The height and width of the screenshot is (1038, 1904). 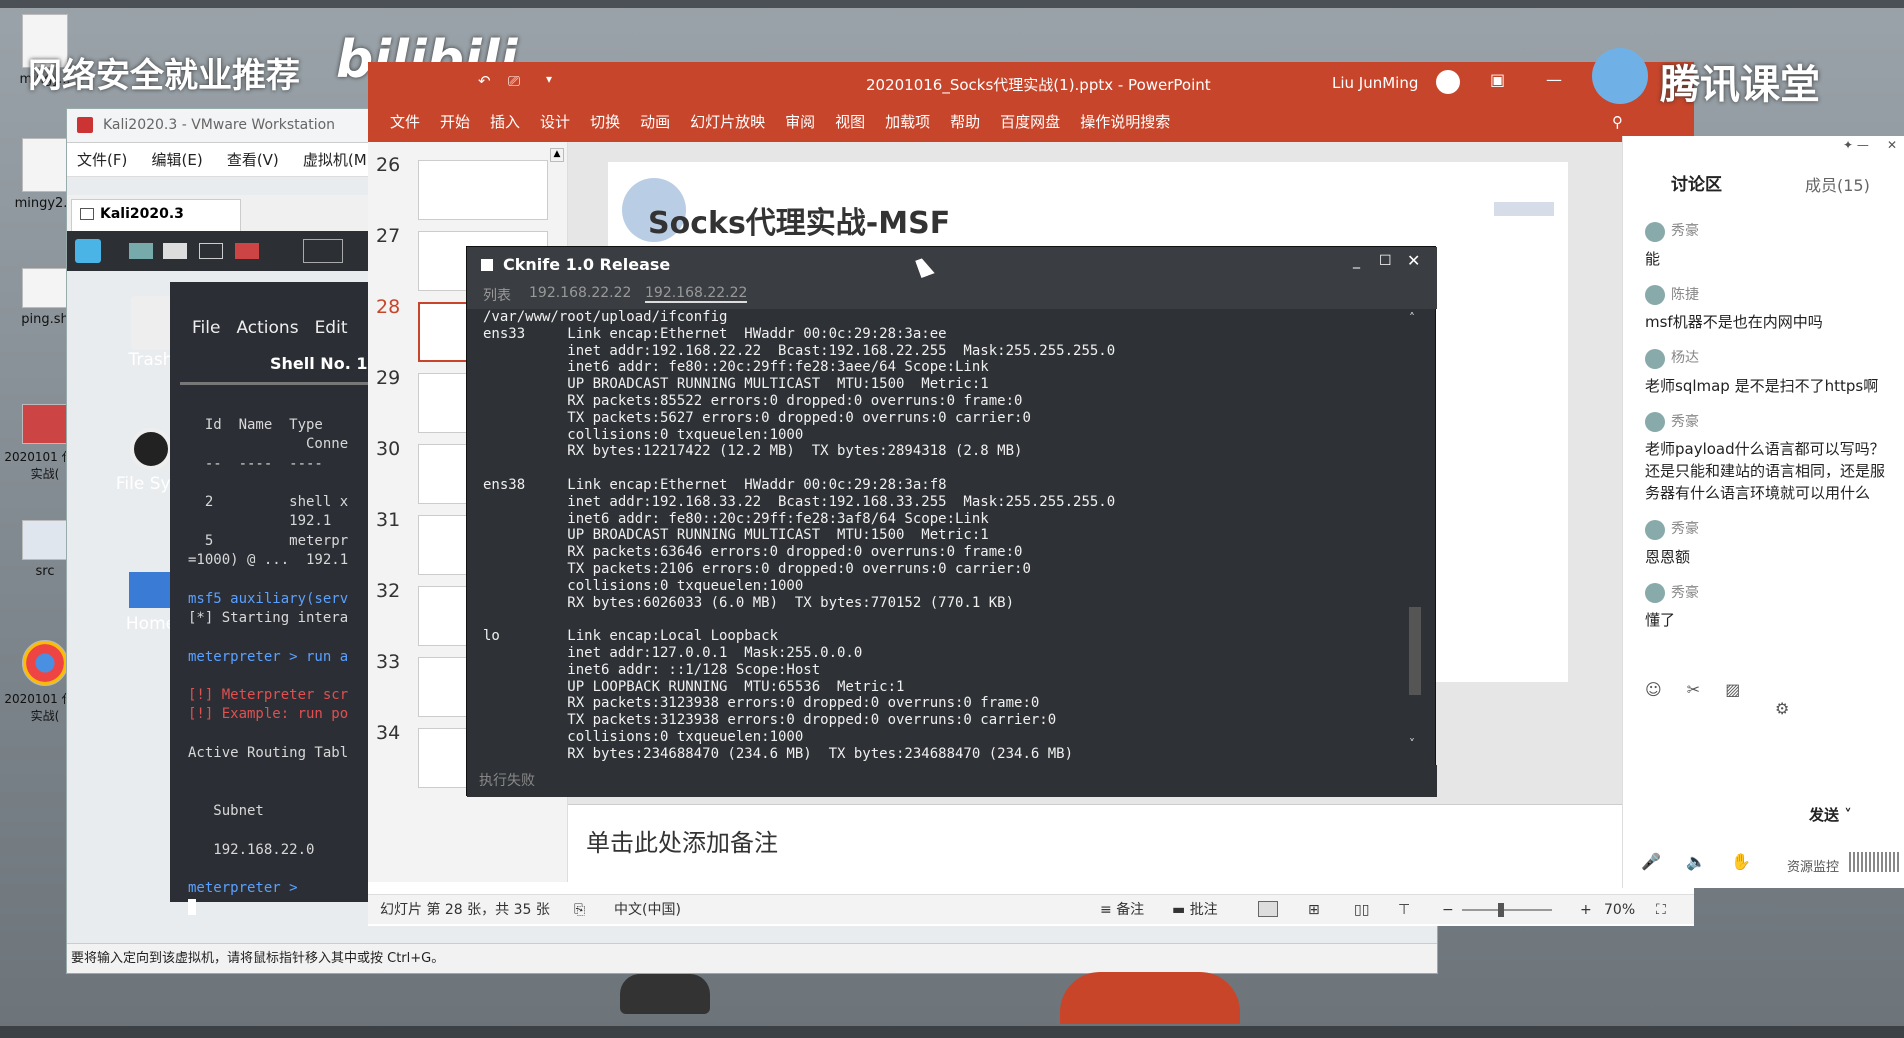 I want to click on decorative-shoes, so click(x=665, y=994).